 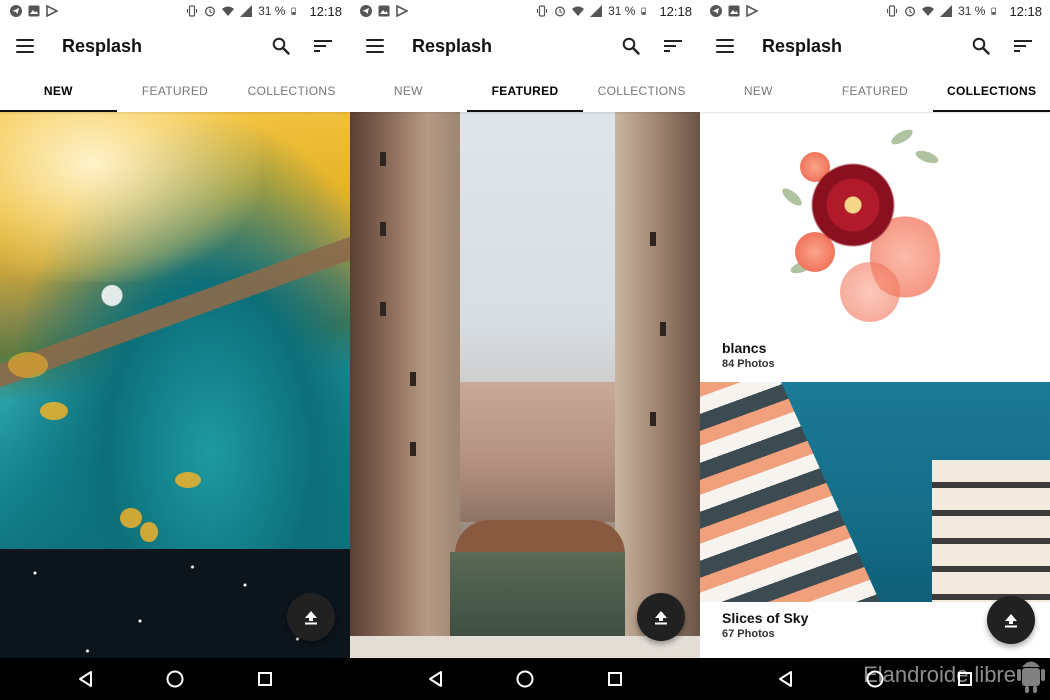 What do you see at coordinates (744, 348) in the screenshot?
I see `collection-title: blancs` at bounding box center [744, 348].